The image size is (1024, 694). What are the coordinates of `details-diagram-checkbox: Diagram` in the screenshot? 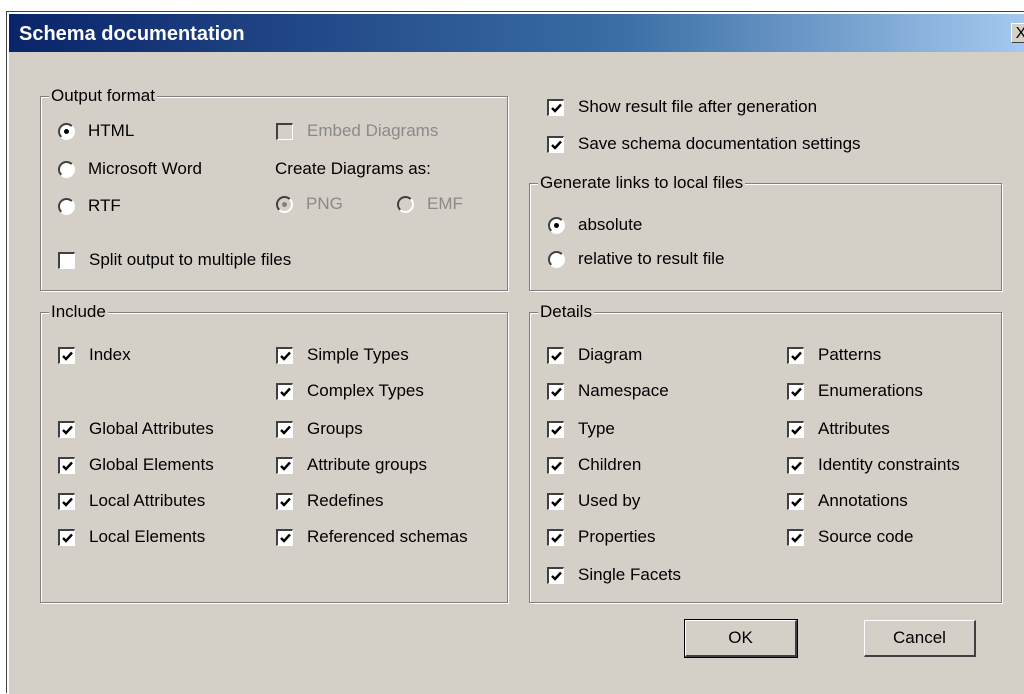 It's located at (594, 355).